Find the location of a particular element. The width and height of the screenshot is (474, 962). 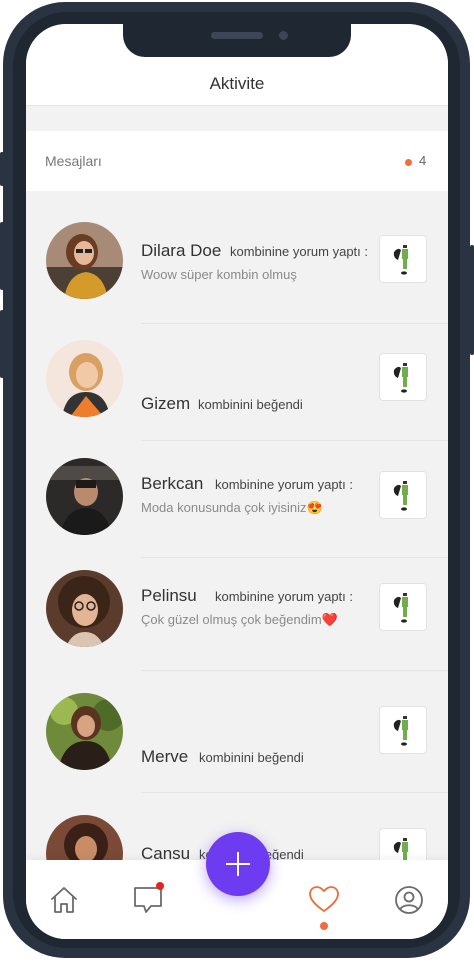

messages-label: Mesajları is located at coordinates (73, 161).